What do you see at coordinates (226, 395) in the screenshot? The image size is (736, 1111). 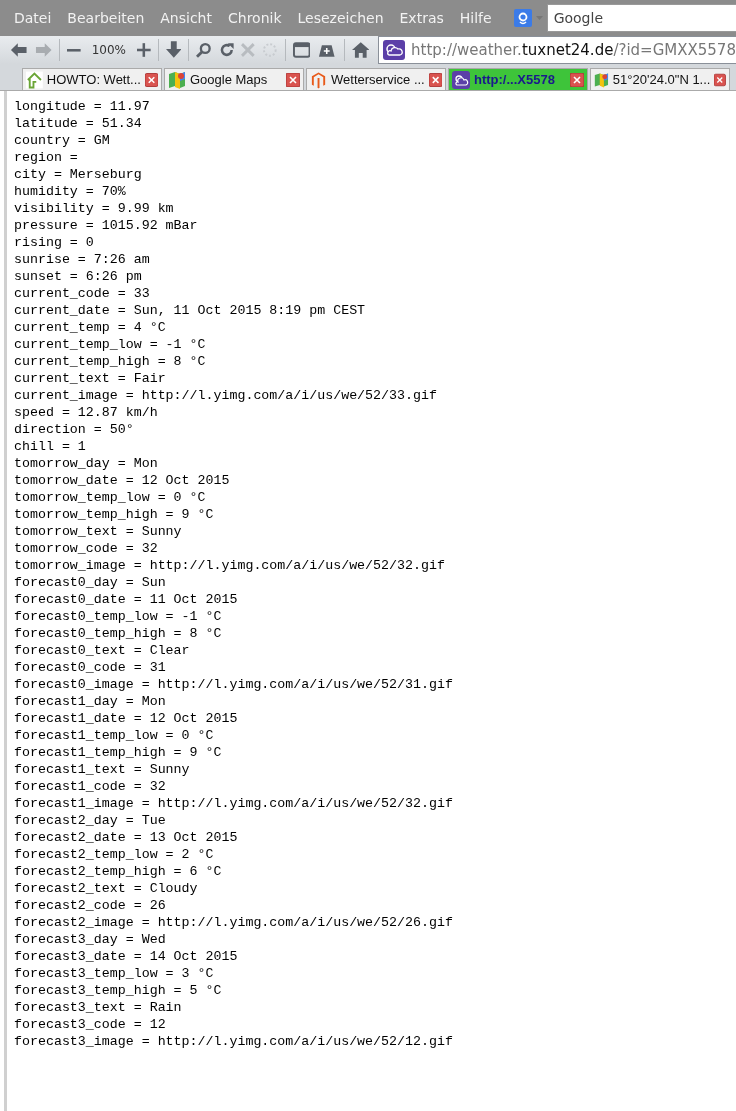 I see `text-line: current_image = http://l.yimg.com/a/i/us/we/52/33.gif` at bounding box center [226, 395].